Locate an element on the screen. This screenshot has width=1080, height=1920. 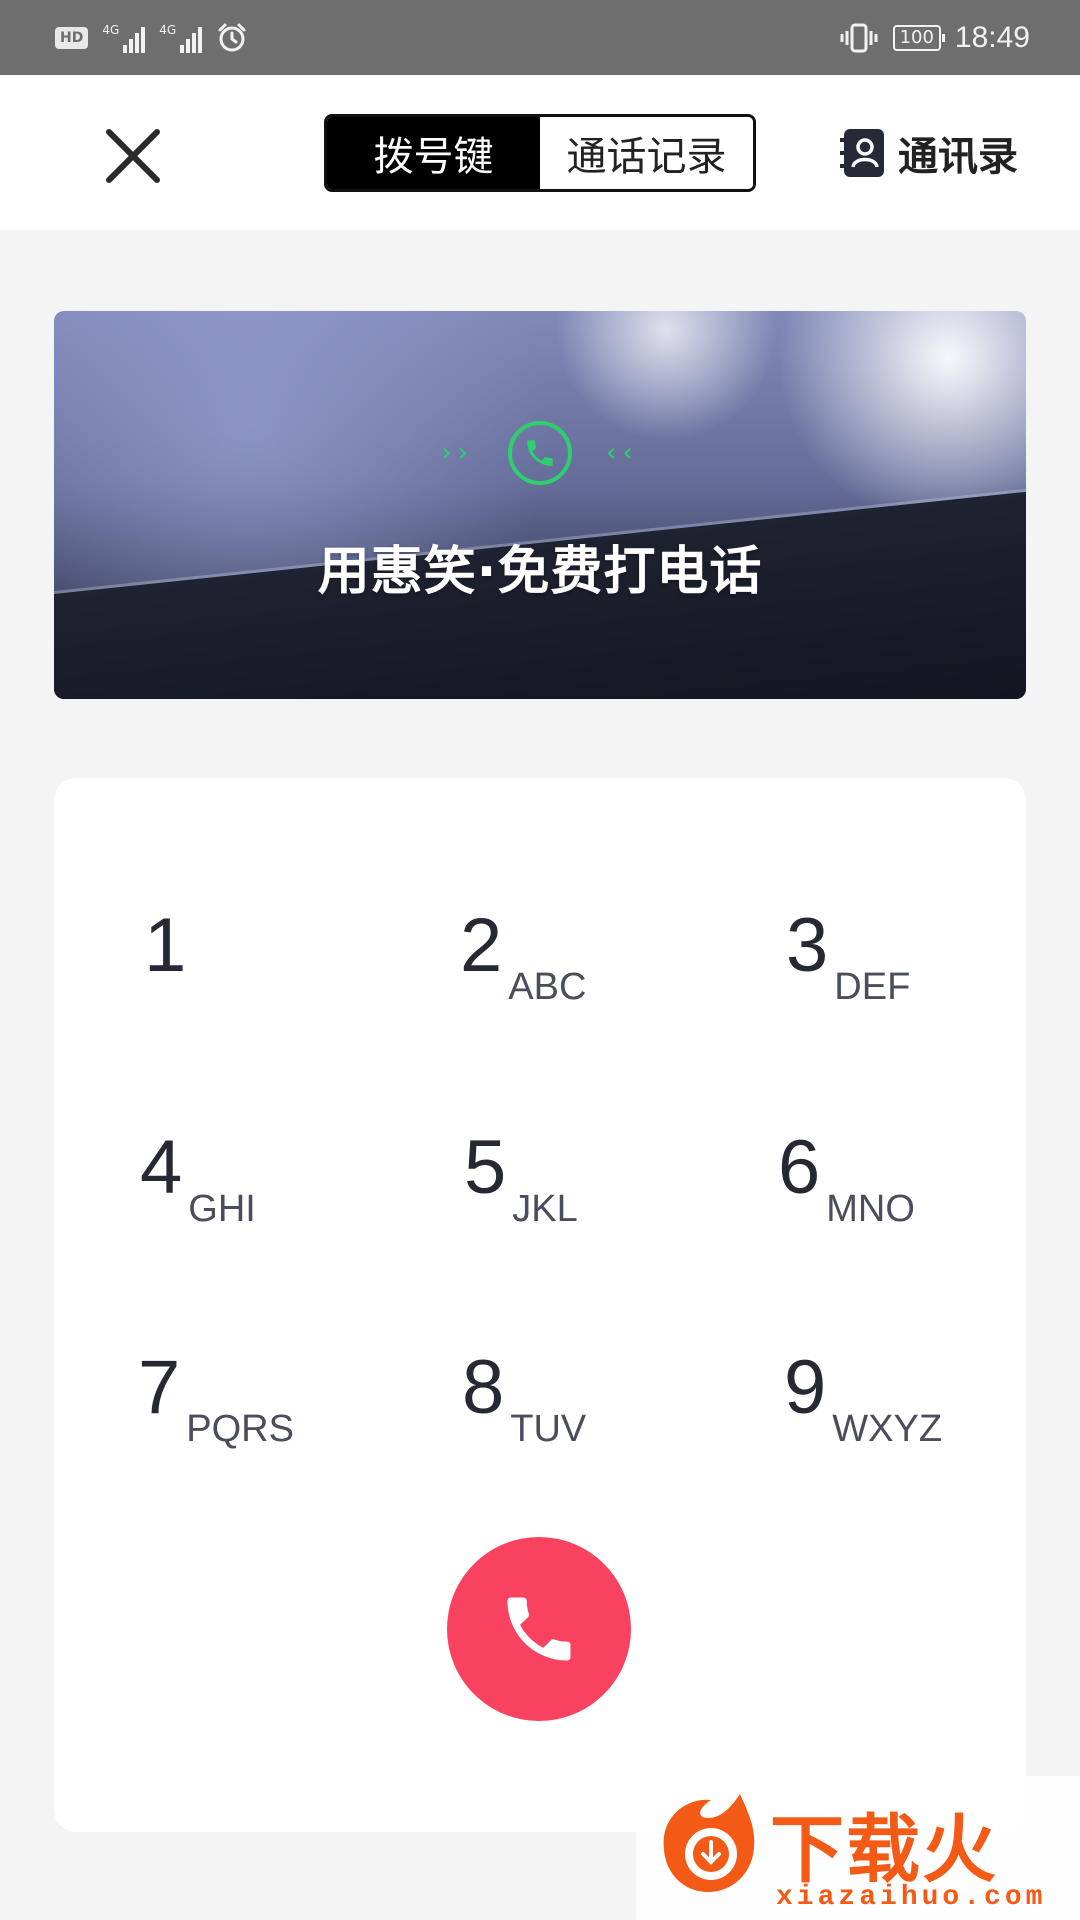
key-digit: 9 is located at coordinates (805, 1387).